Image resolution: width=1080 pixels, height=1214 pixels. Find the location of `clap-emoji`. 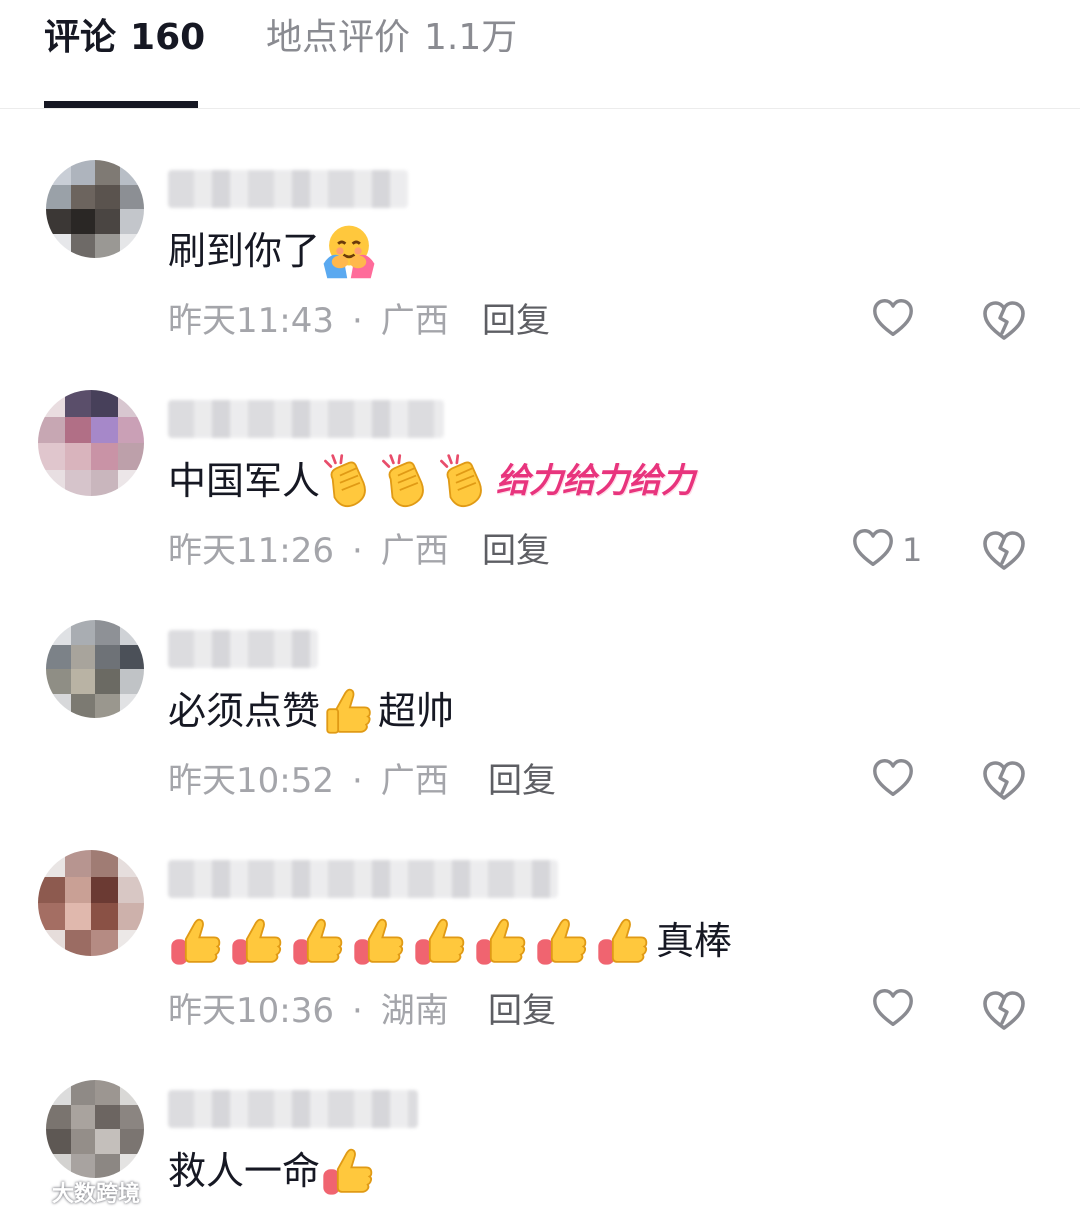

clap-emoji is located at coordinates (465, 481).